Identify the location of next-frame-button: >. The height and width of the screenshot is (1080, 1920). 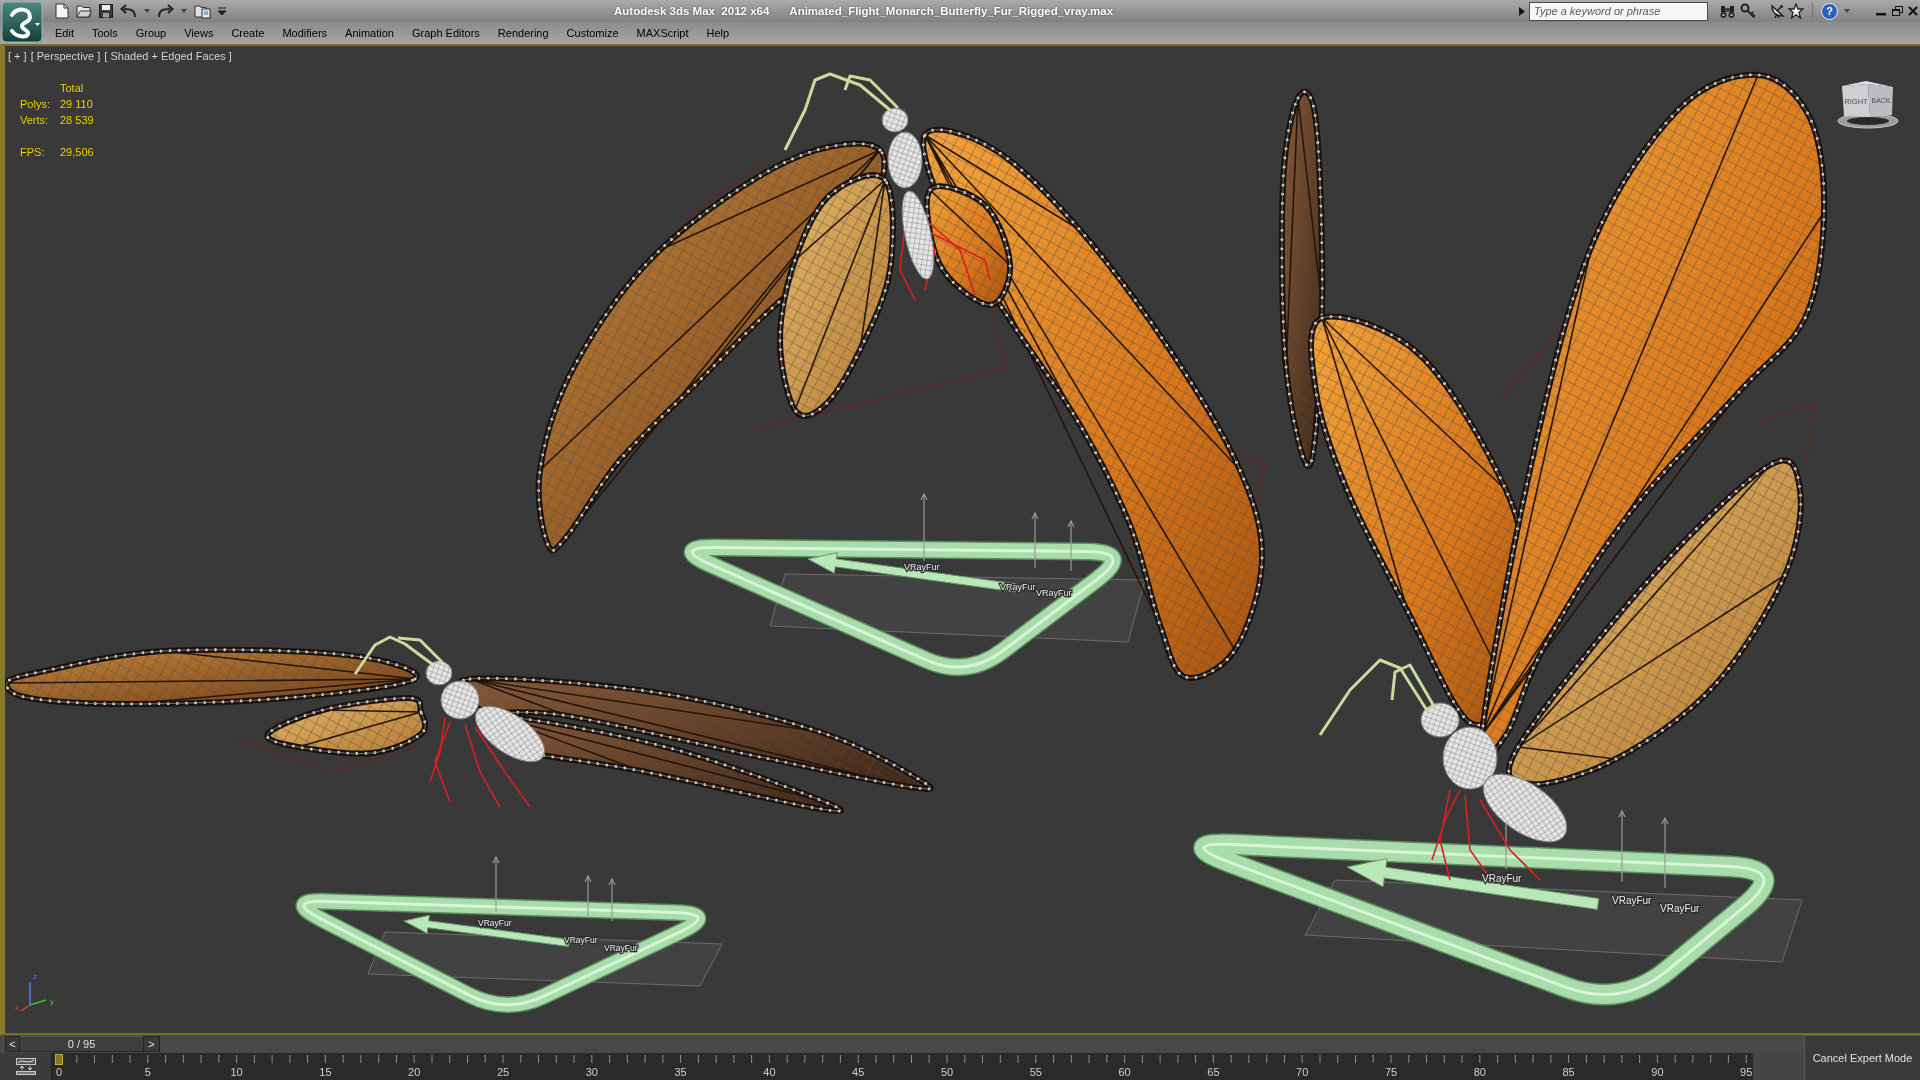
(151, 1044).